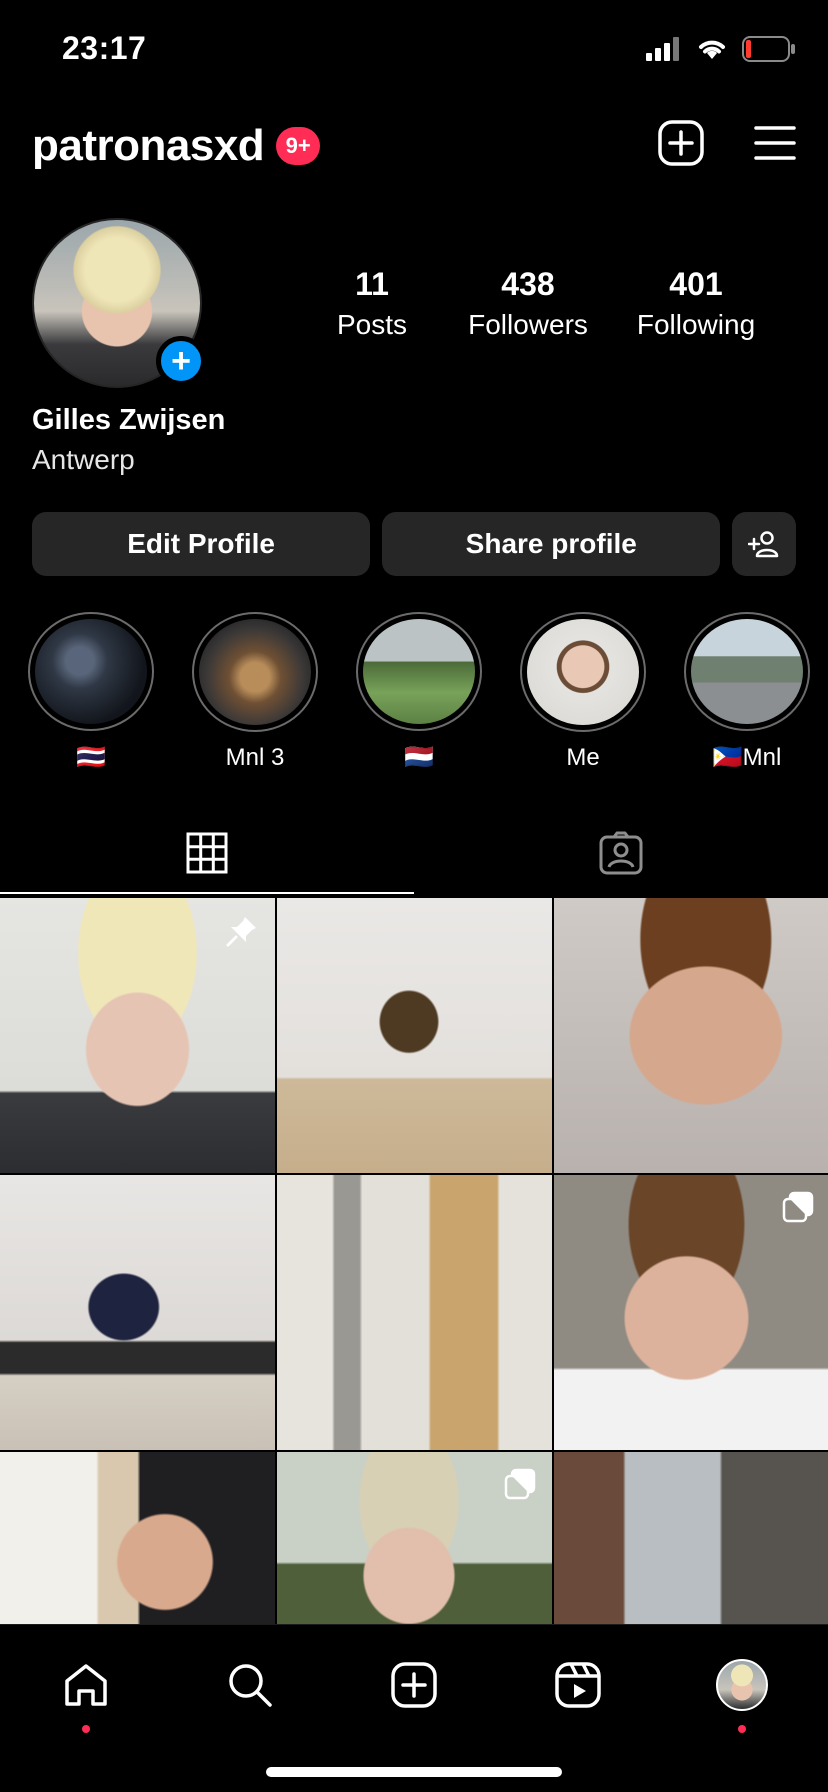 The image size is (828, 1792). Describe the element at coordinates (372, 284) in the screenshot. I see `posts-count: 11` at that location.